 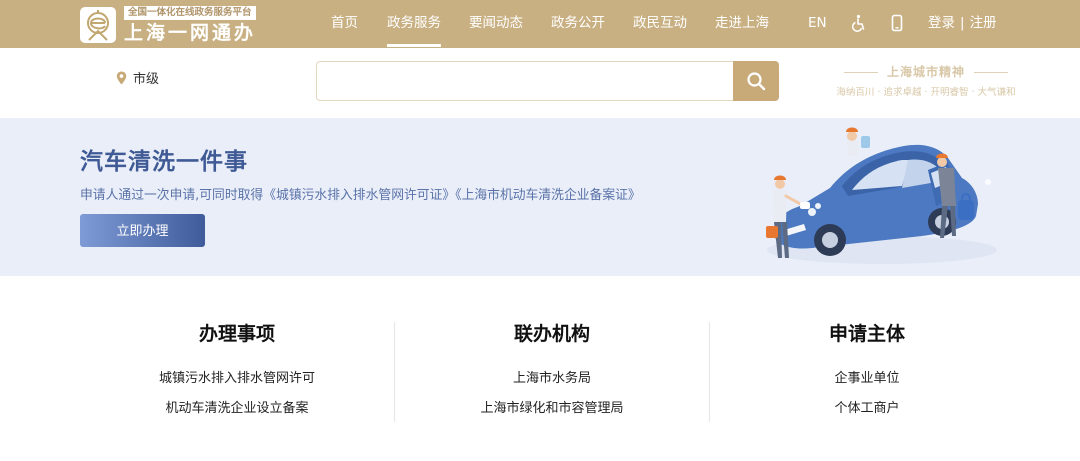 I want to click on nav-language-en: EN, so click(x=817, y=24).